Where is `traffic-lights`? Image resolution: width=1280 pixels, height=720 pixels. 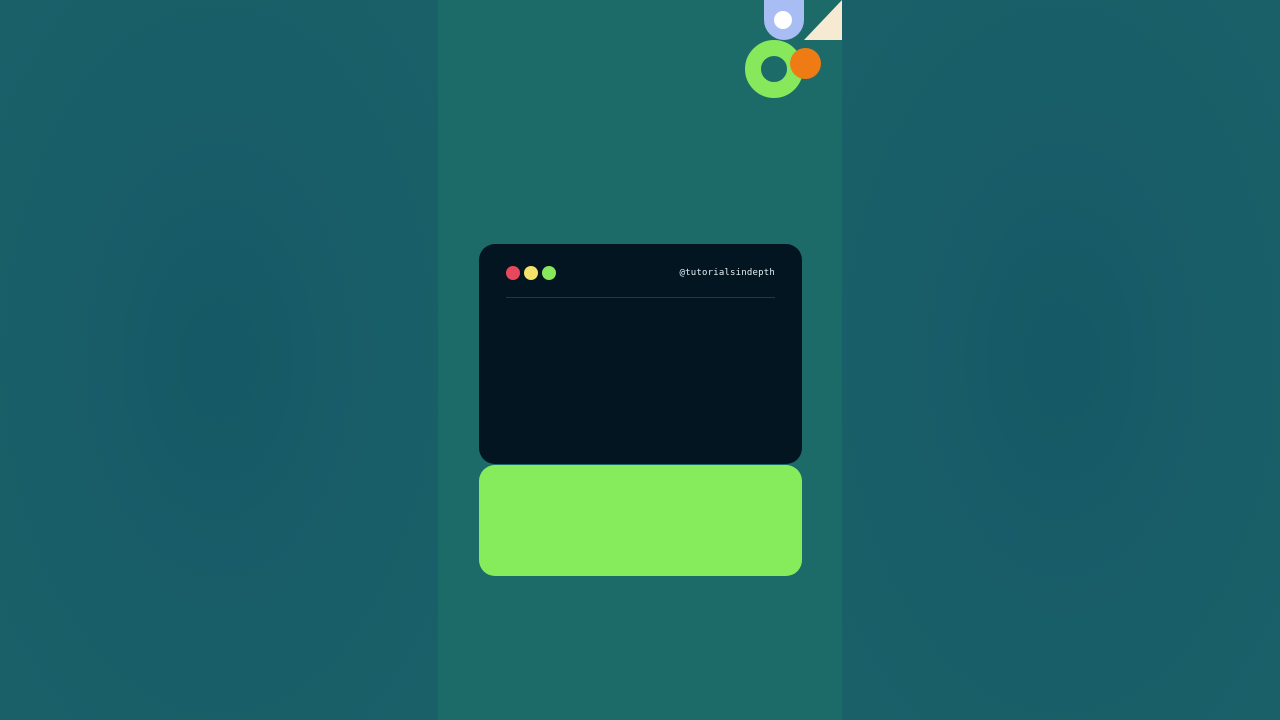 traffic-lights is located at coordinates (531, 273).